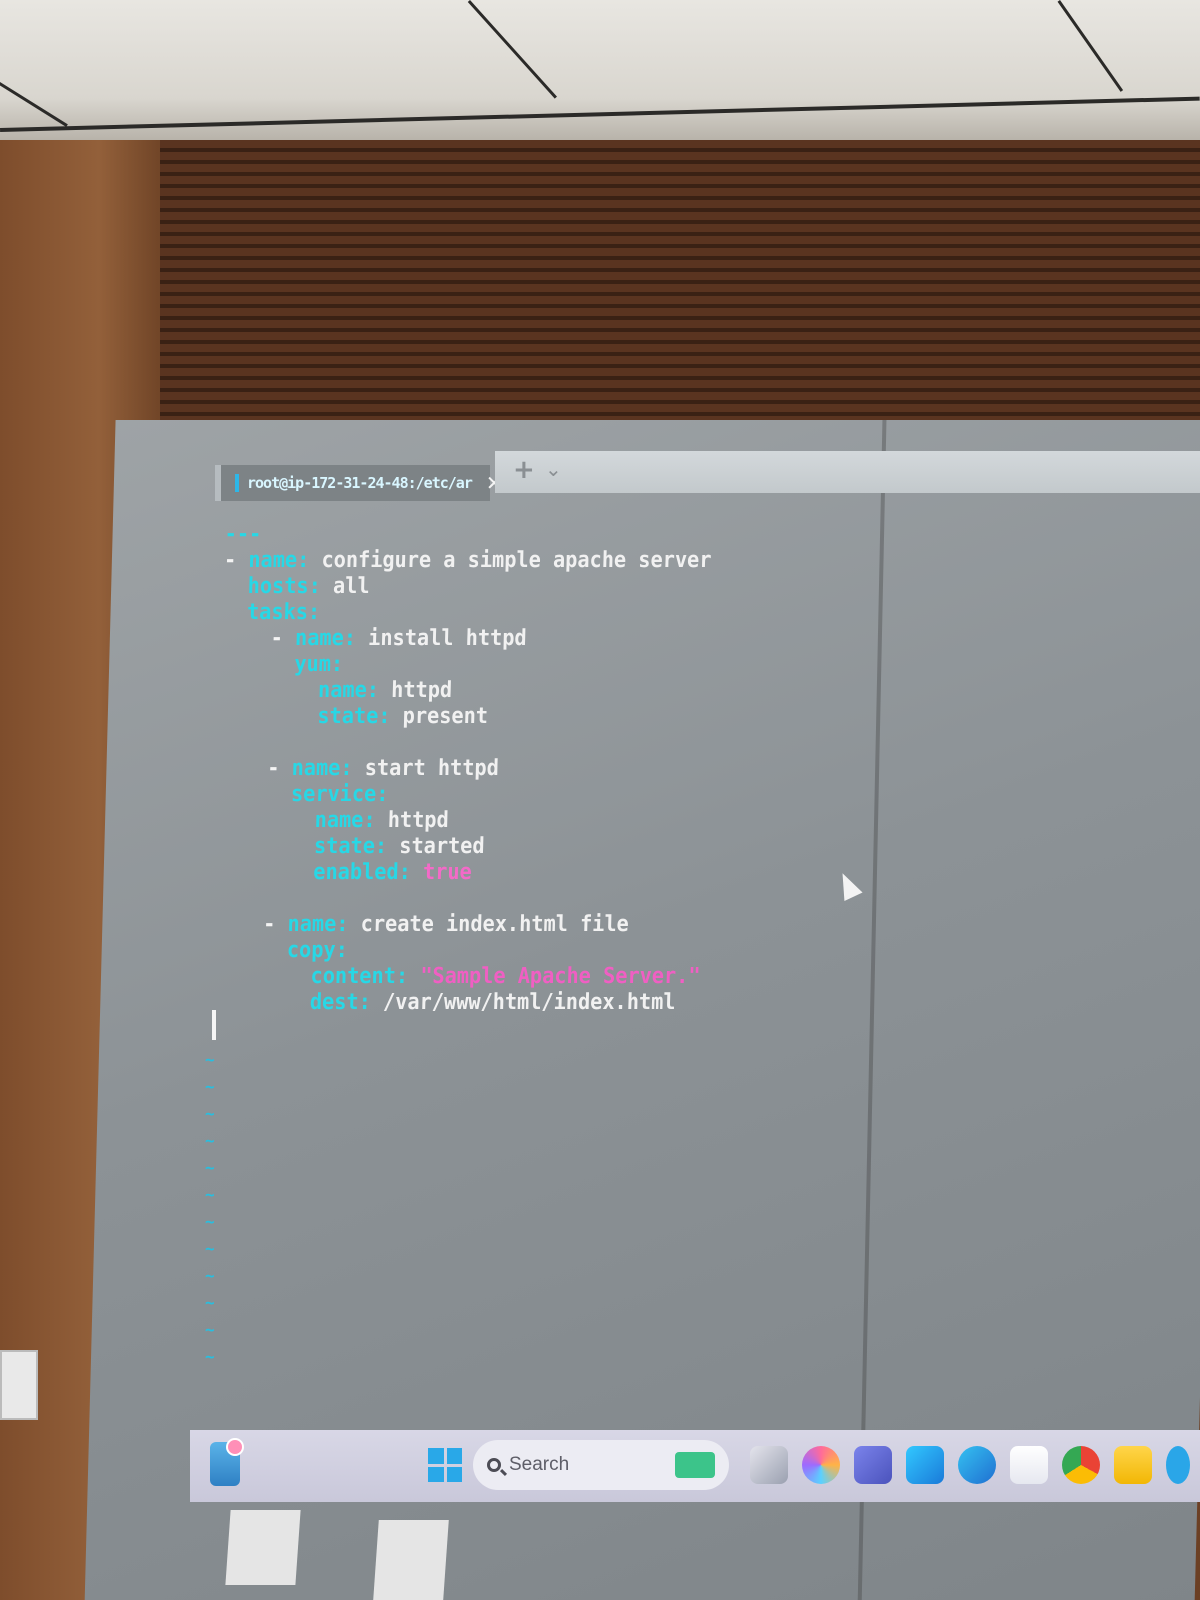 The width and height of the screenshot is (1200, 1600). Describe the element at coordinates (445, 1465) in the screenshot. I see `start-button` at that location.